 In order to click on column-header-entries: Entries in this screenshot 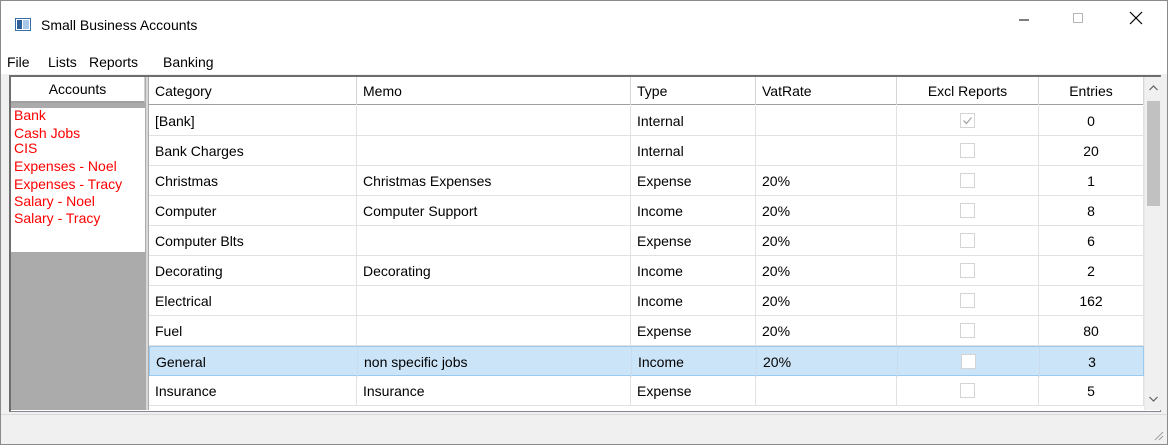, I will do `click(1091, 91)`.